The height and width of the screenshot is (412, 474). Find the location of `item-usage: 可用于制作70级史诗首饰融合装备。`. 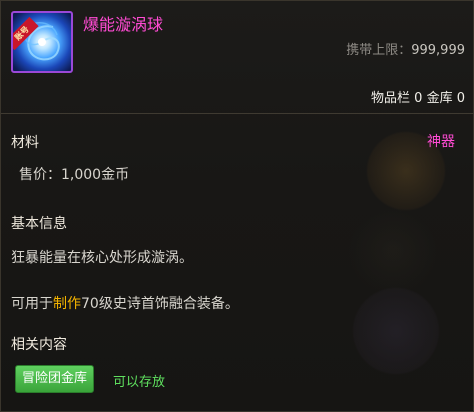

item-usage: 可用于制作70级史诗首饰融合装备。 is located at coordinates (125, 303).